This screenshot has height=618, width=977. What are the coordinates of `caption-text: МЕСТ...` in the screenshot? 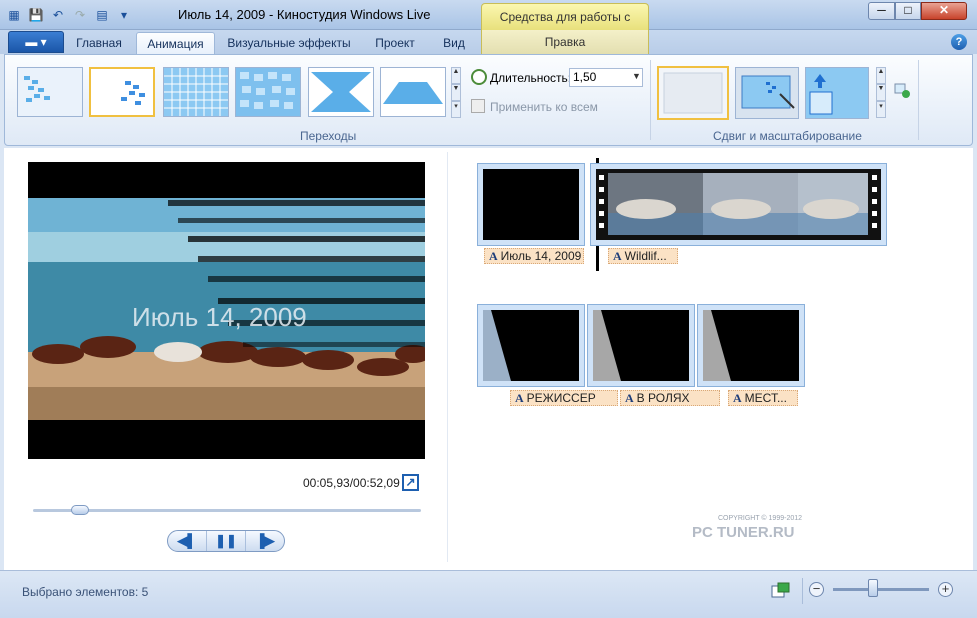 It's located at (765, 398).